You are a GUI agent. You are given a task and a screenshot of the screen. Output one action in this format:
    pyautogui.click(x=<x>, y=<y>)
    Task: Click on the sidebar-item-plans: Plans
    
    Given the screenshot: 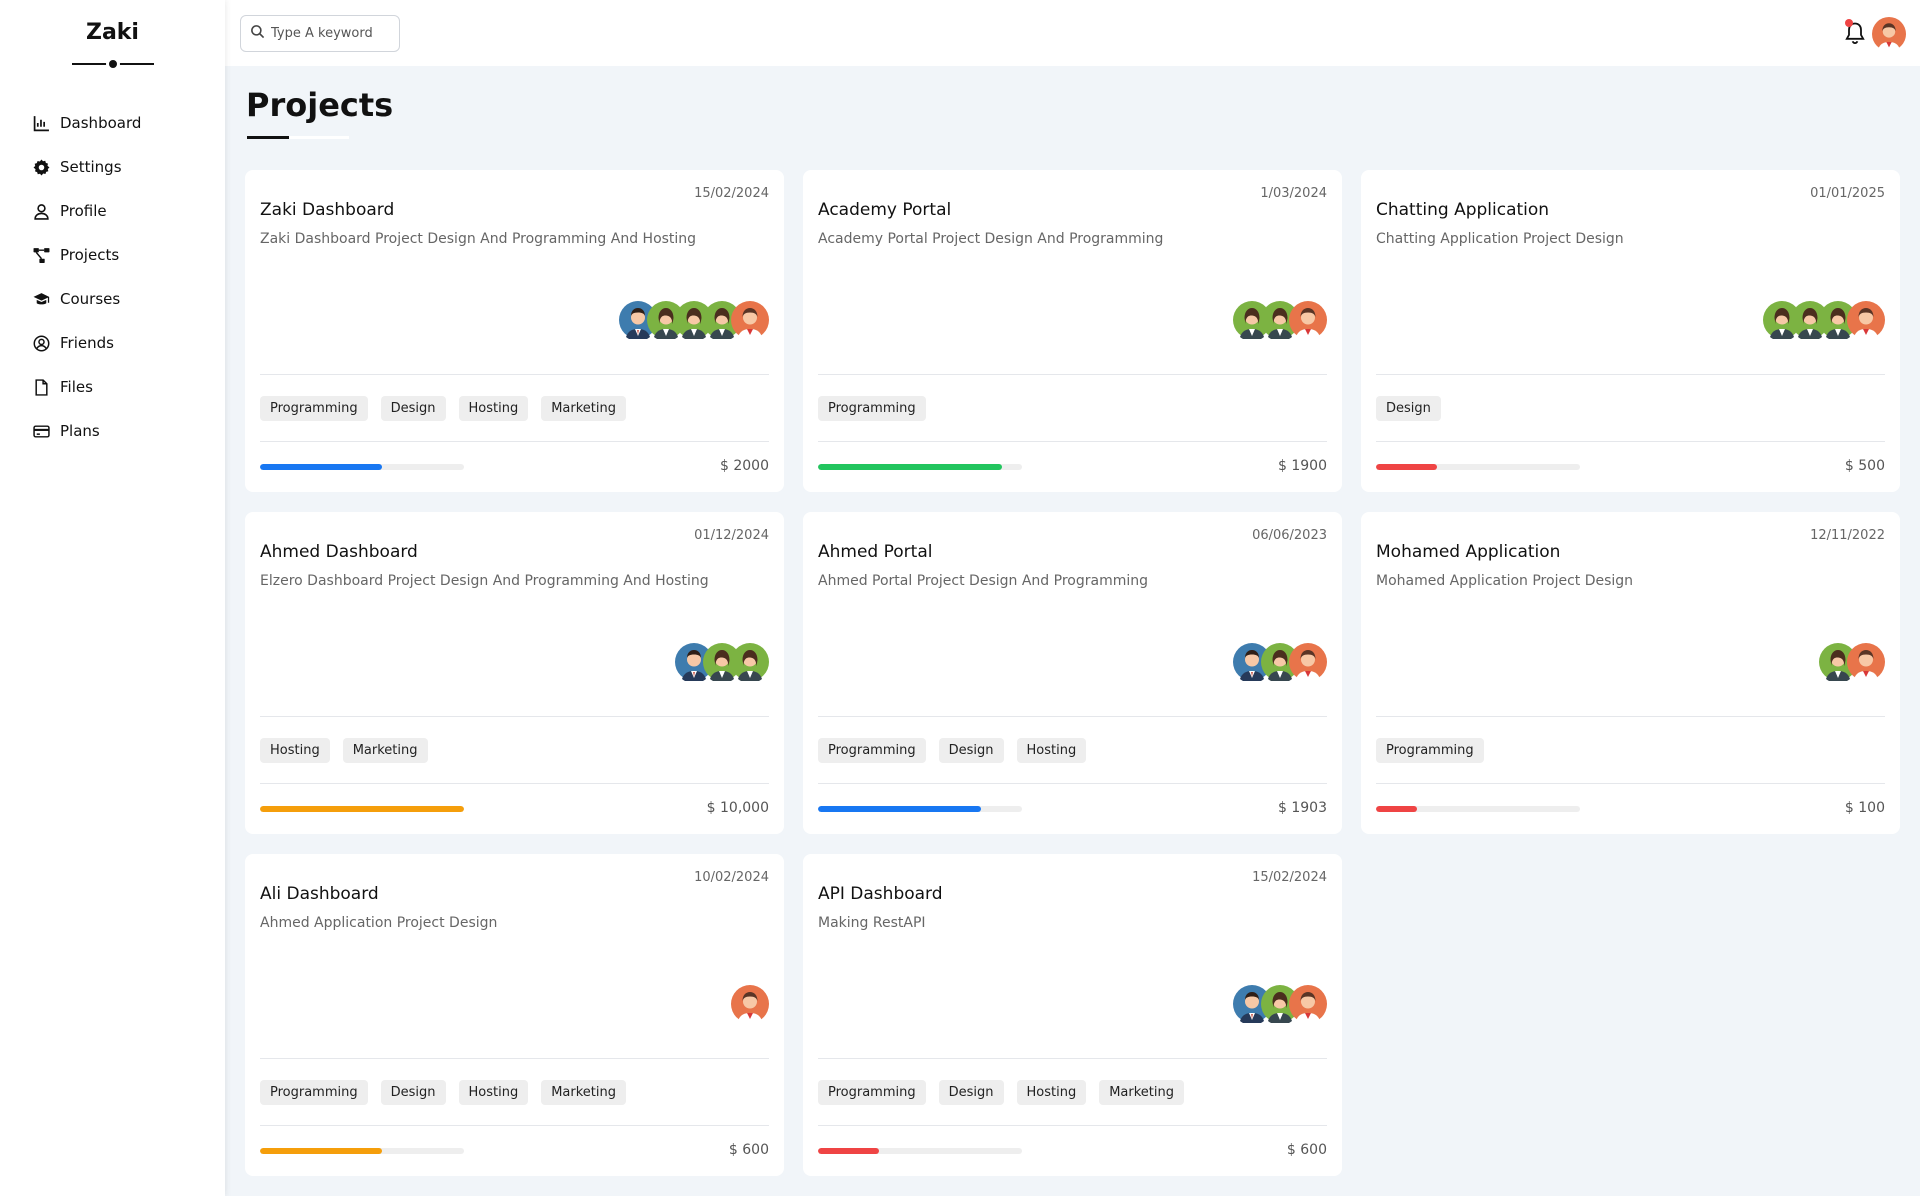 What is the action you would take?
    pyautogui.click(x=112, y=431)
    